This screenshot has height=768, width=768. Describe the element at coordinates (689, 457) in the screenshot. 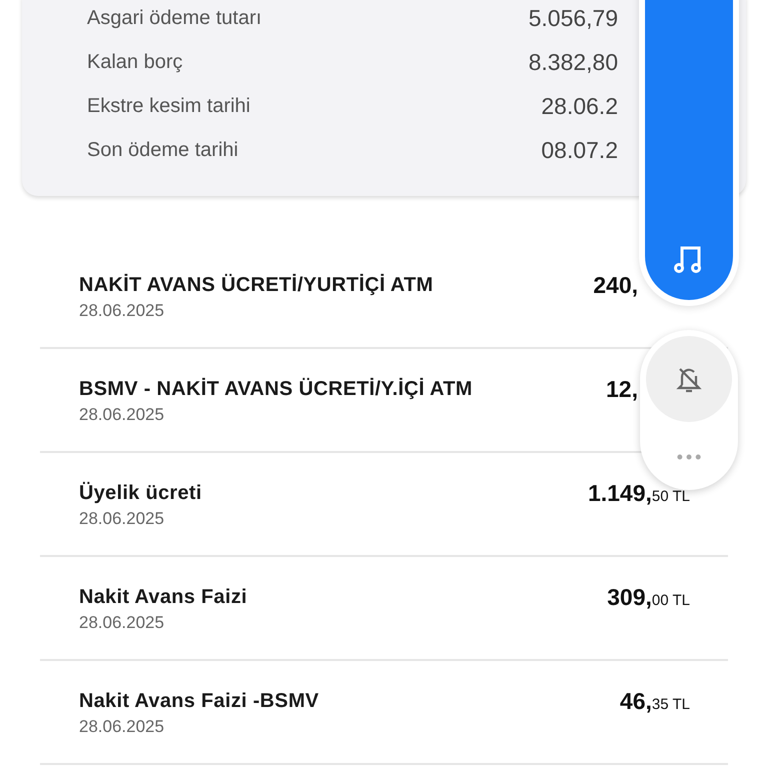

I see `more-icon` at that location.